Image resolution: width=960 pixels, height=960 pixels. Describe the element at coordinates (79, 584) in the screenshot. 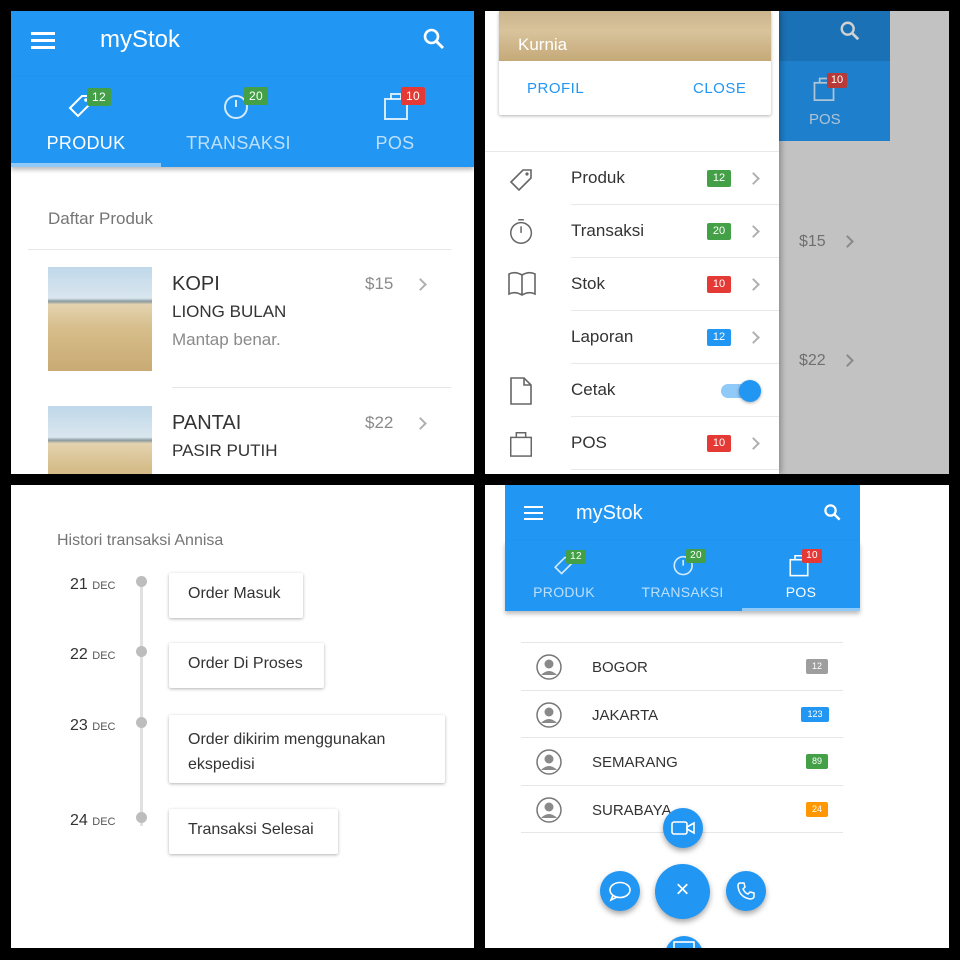

I see `event-day: 21` at that location.